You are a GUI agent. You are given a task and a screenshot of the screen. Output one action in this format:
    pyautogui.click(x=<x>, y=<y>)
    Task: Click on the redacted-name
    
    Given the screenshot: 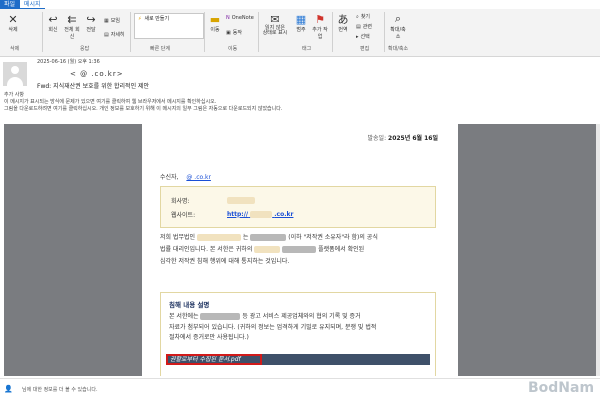 What is the action you would take?
    pyautogui.click(x=267, y=249)
    